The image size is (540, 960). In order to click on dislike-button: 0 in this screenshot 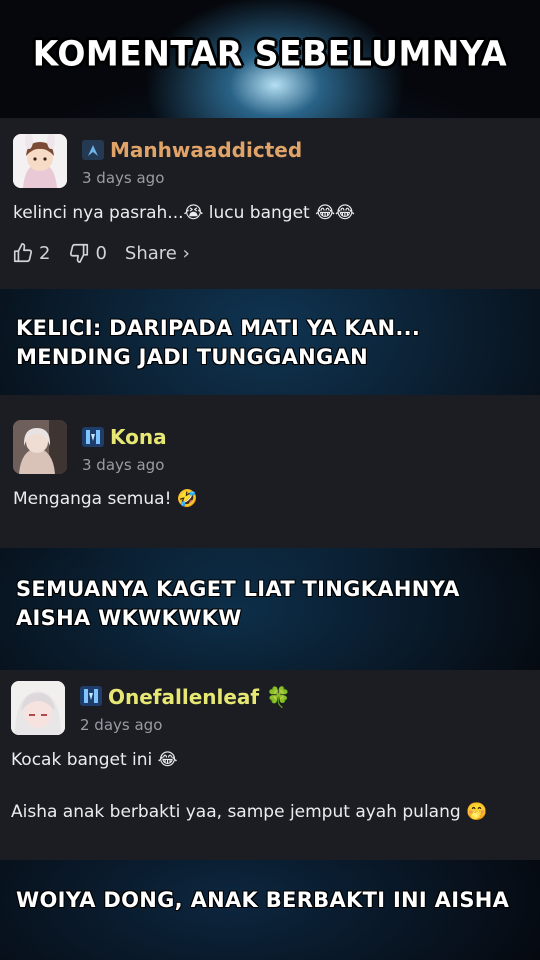, I will do `click(87, 253)`.